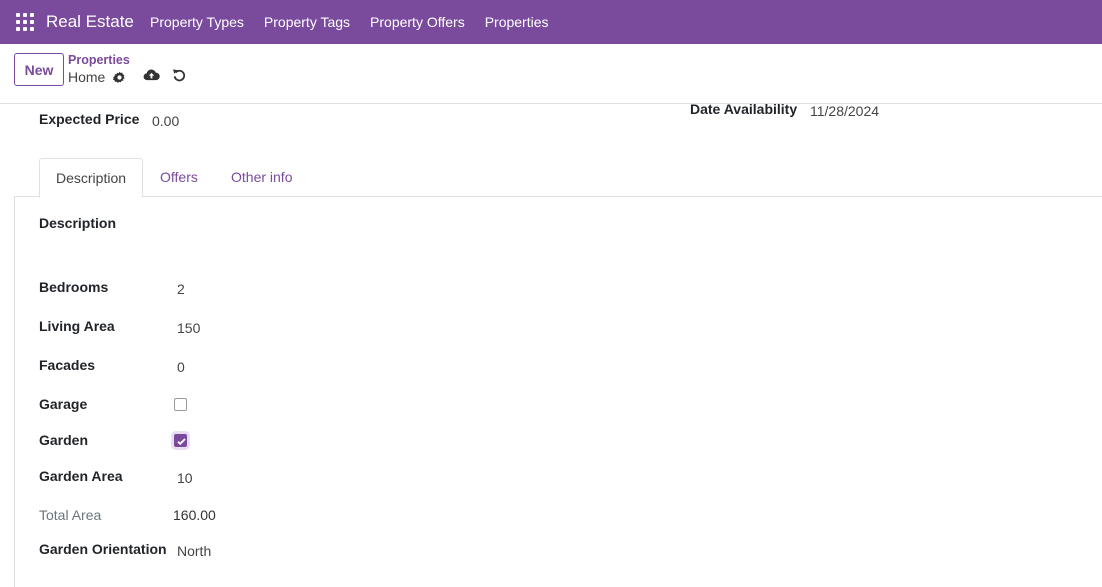  I want to click on menu-property-tags: Property Tags, so click(307, 22).